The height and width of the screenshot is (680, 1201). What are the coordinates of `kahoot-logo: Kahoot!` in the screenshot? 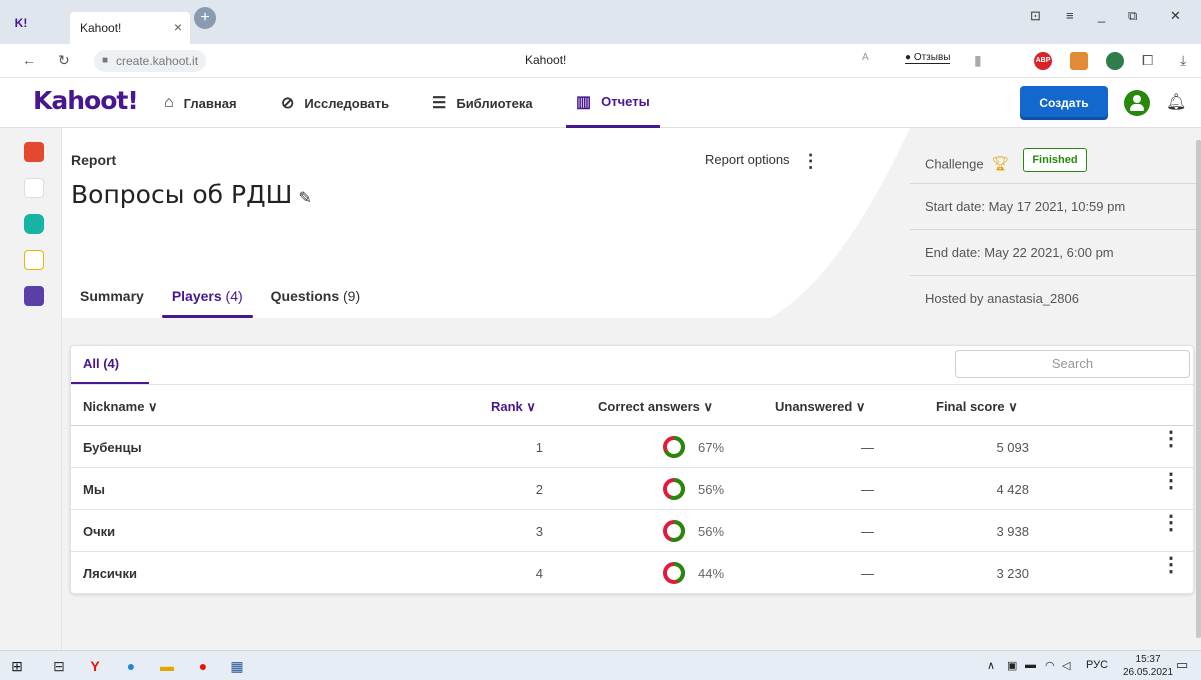 It's located at (86, 100).